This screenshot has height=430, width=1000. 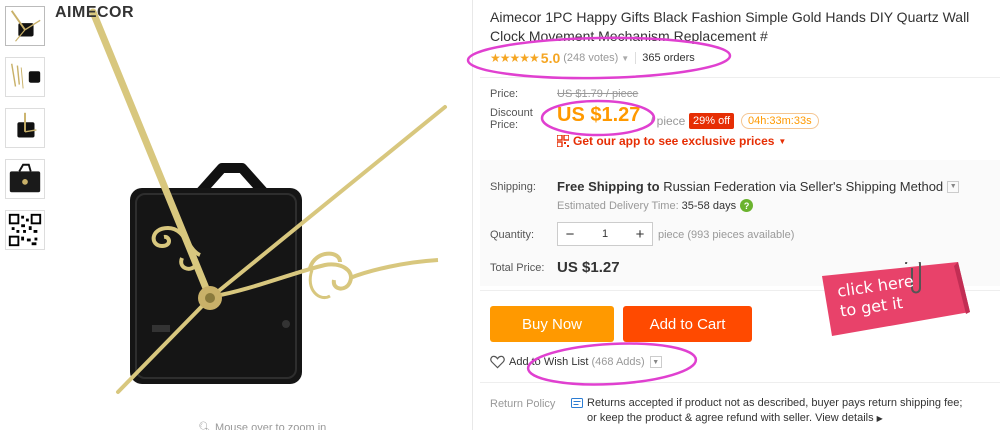 What do you see at coordinates (726, 235) in the screenshot?
I see `quantity-available: piece (993 pieces available)` at bounding box center [726, 235].